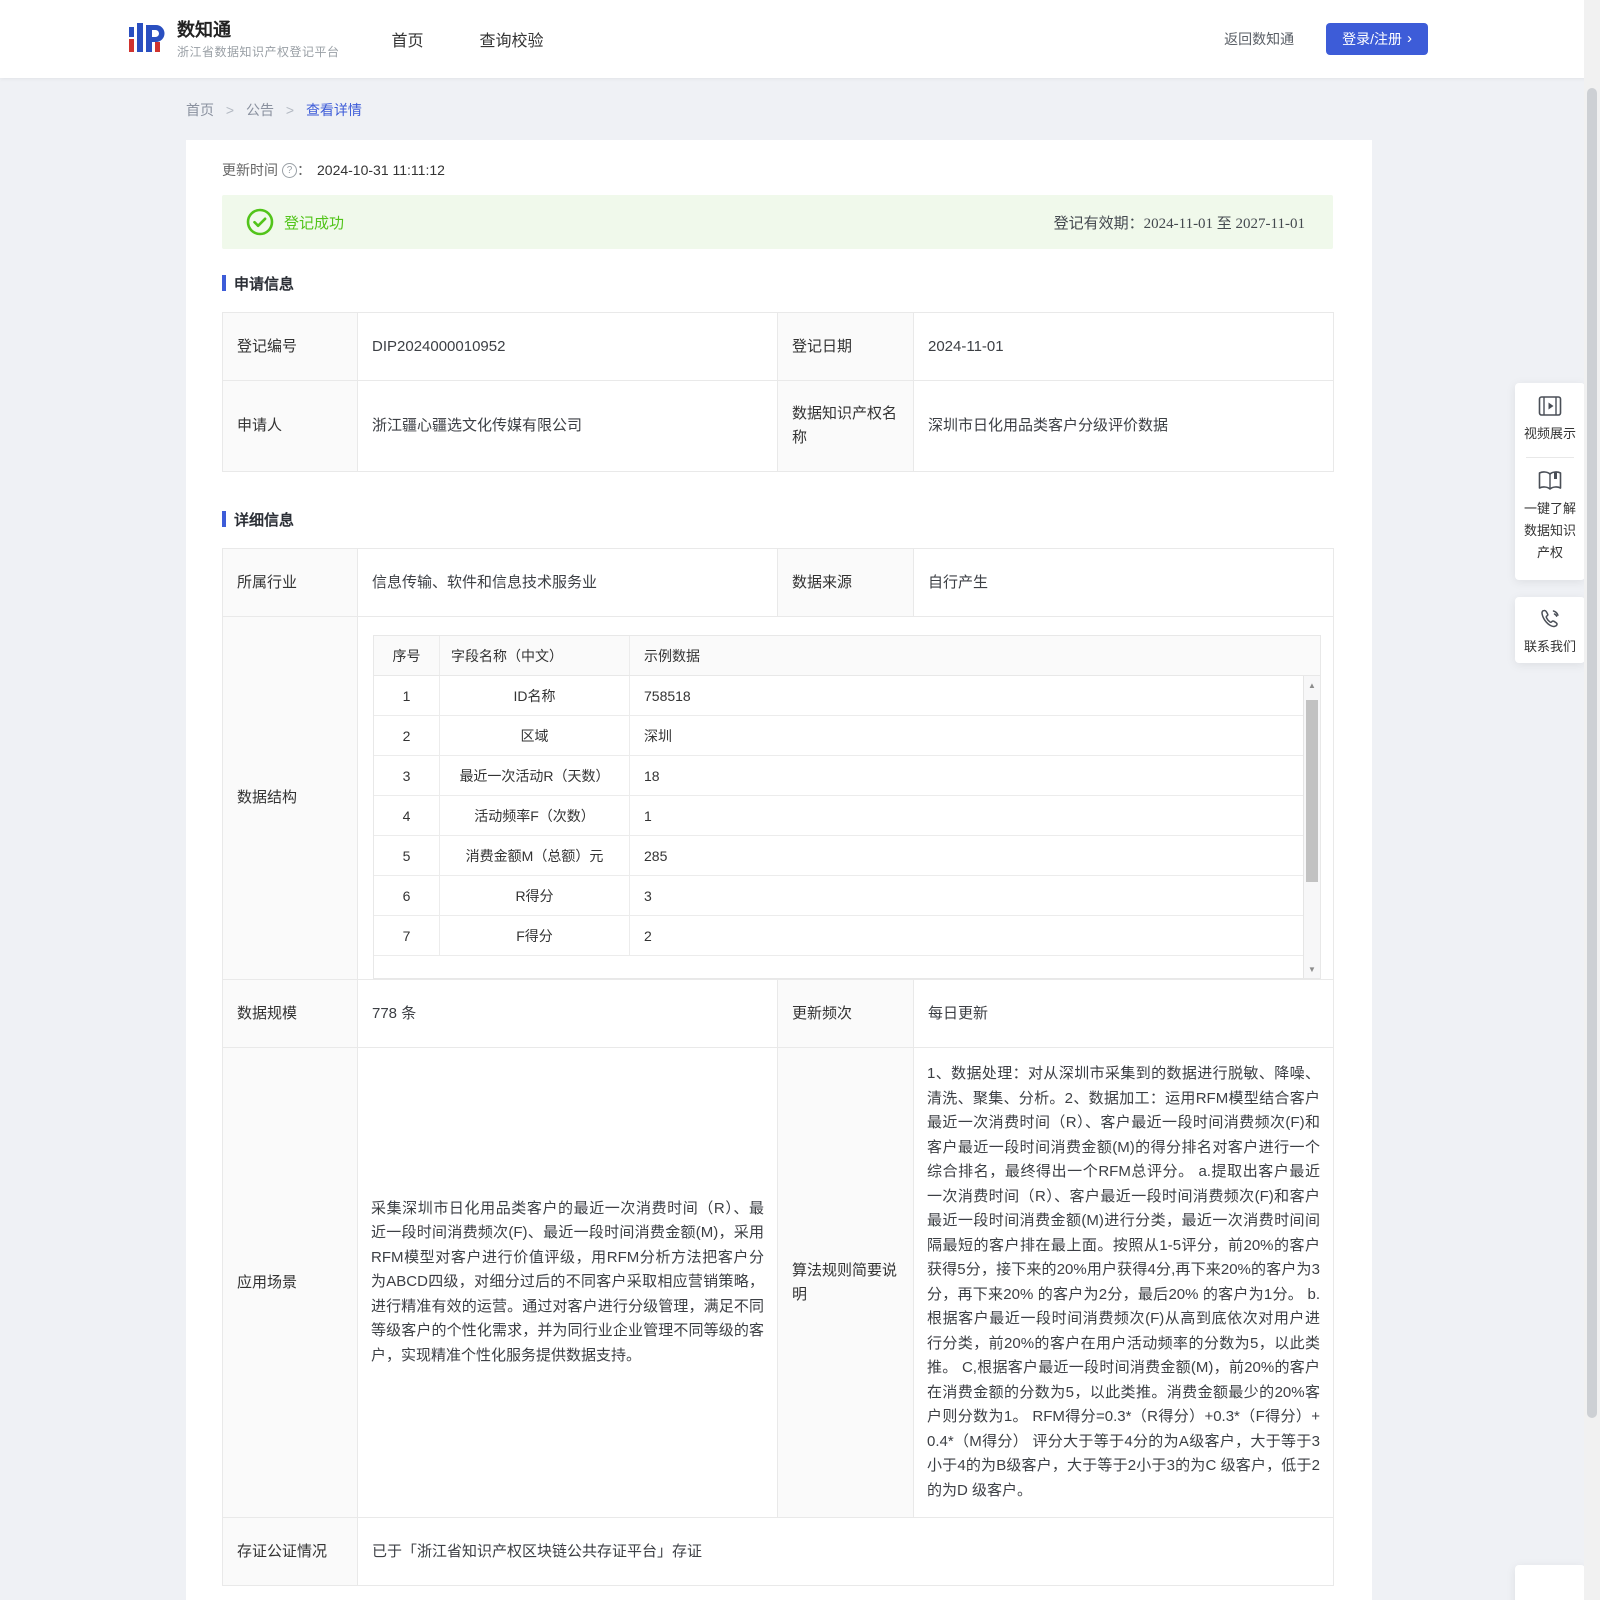  I want to click on ip-guide-item: 一键了解数据知识产权, so click(1550, 517).